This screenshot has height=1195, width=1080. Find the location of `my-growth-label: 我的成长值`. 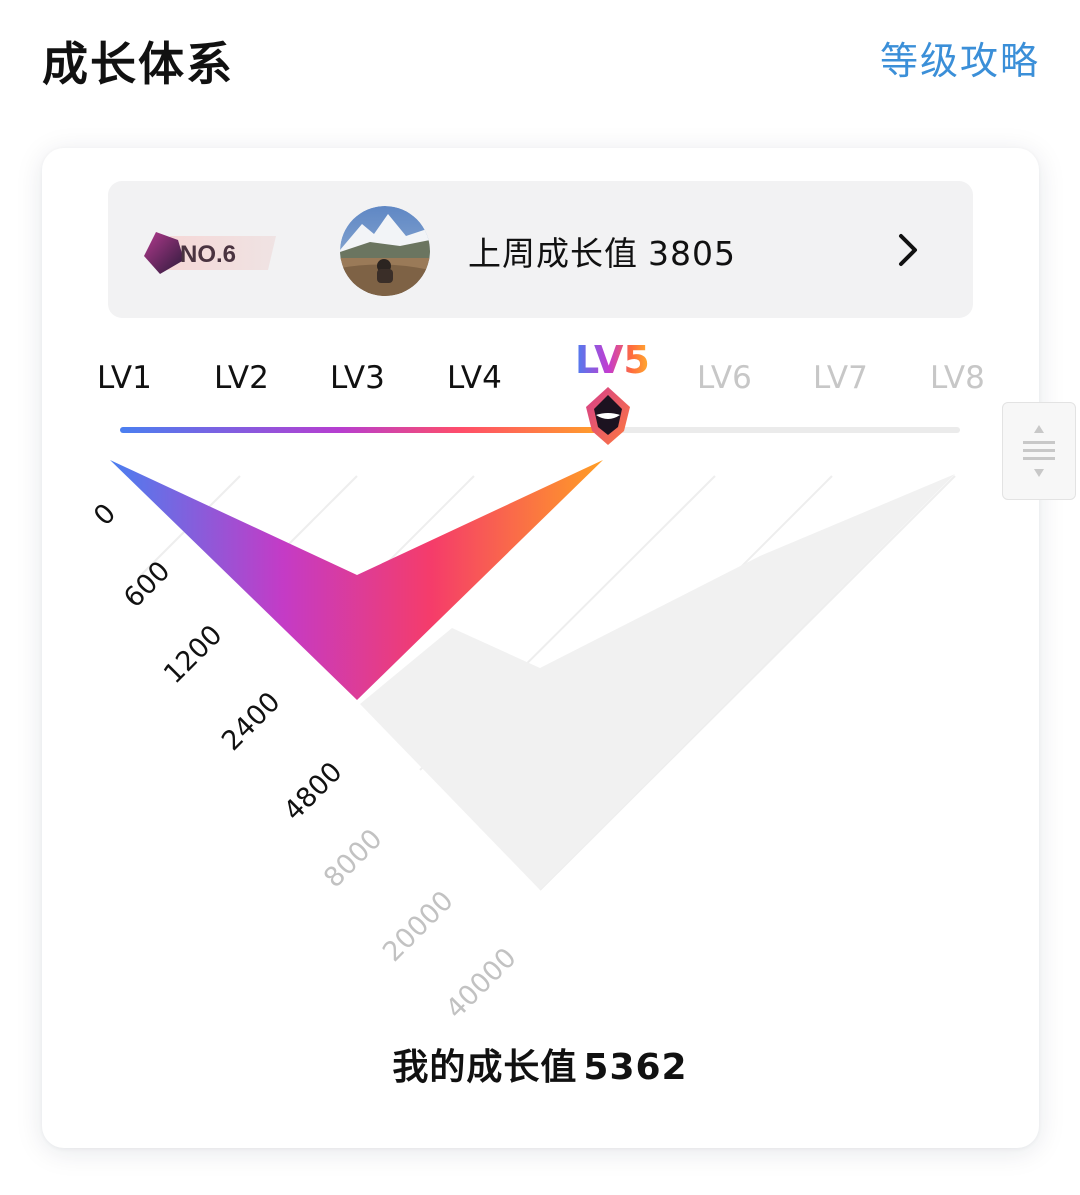

my-growth-label: 我的成长值 is located at coordinates (485, 1067).